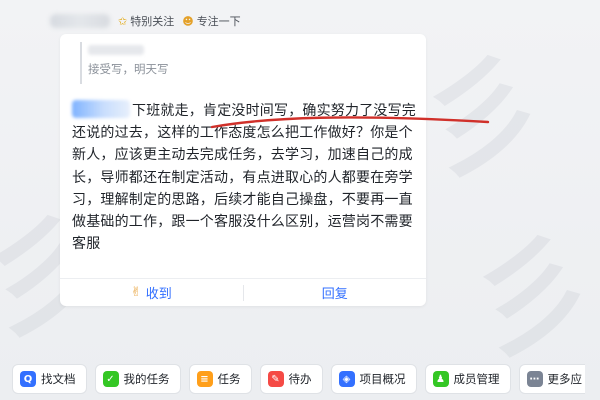 The height and width of the screenshot is (400, 600). I want to click on quoted-sender-redacted, so click(116, 50).